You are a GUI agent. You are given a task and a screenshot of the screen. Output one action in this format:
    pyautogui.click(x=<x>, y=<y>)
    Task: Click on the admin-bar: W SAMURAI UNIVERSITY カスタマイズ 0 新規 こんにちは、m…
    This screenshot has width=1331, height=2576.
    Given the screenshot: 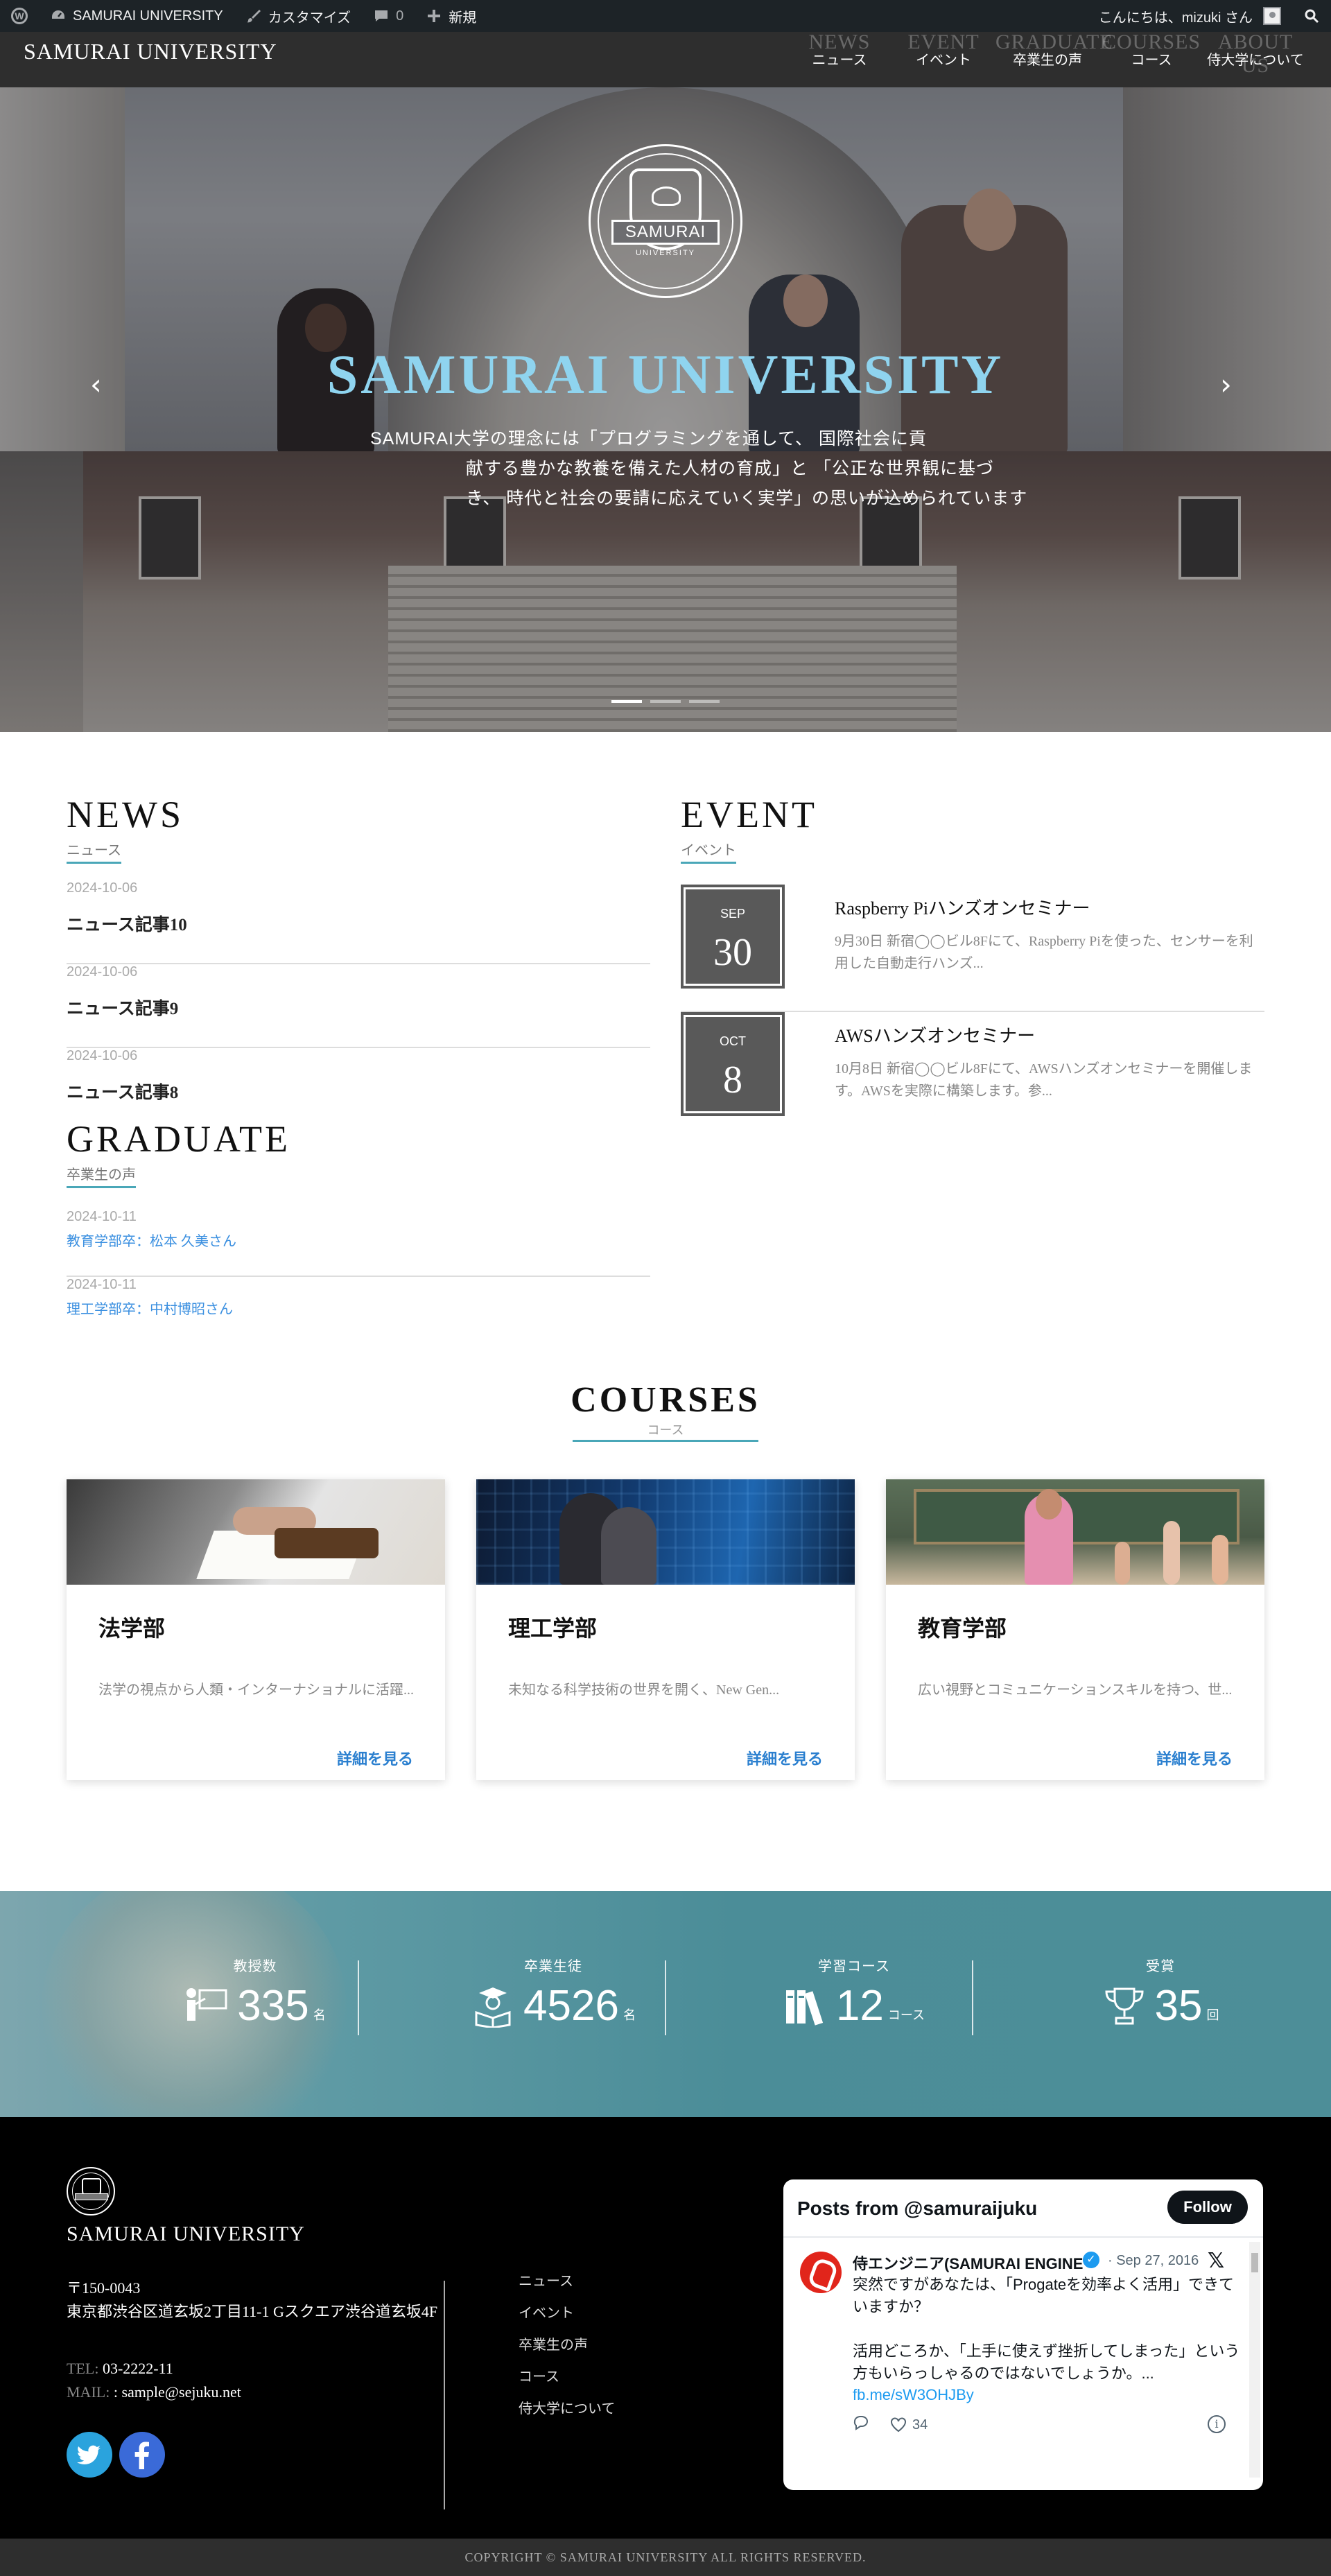 What is the action you would take?
    pyautogui.click(x=665, y=16)
    